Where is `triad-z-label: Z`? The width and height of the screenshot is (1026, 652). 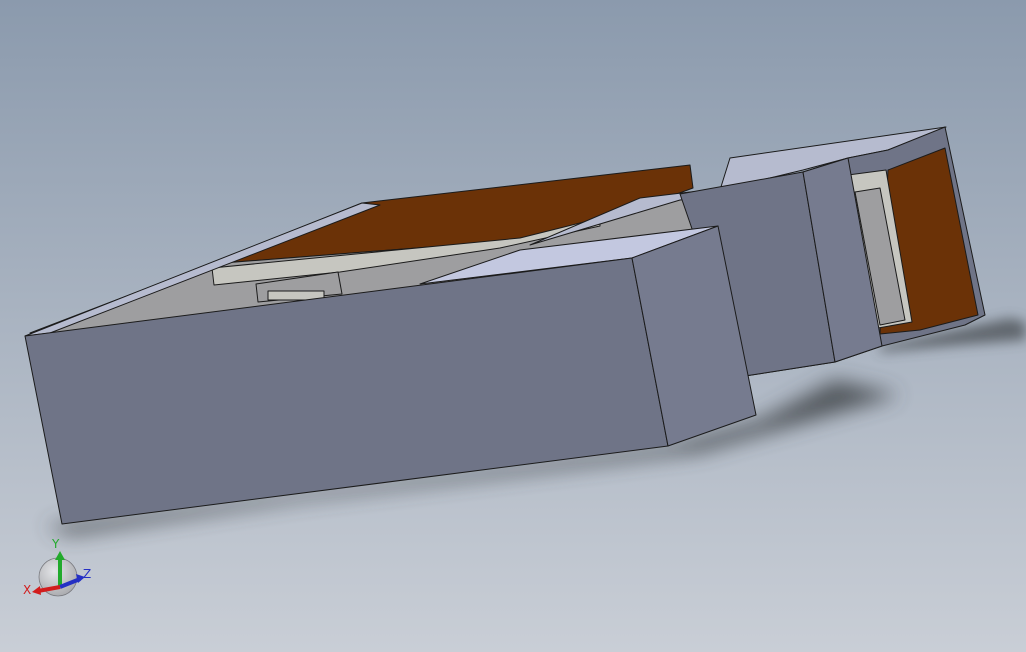
triad-z-label: Z is located at coordinates (87, 574).